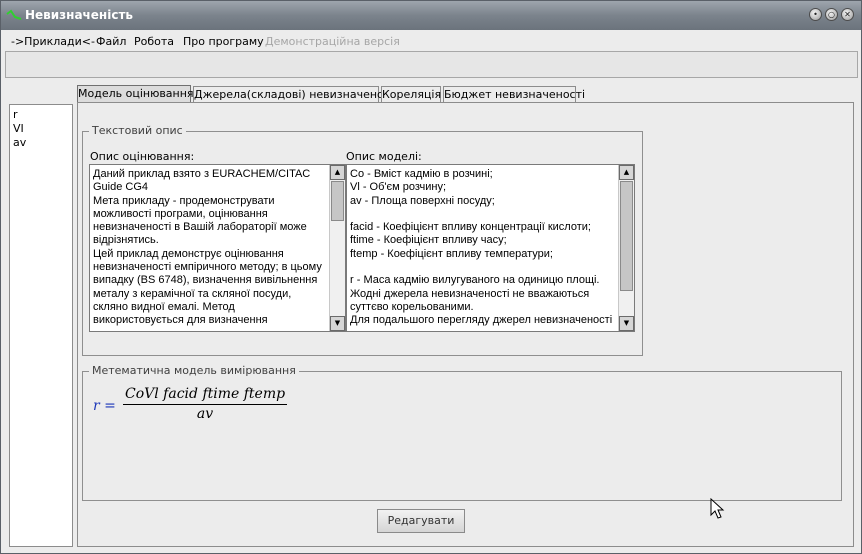  Describe the element at coordinates (41, 325) in the screenshot. I see `variables-list: r VI av` at that location.